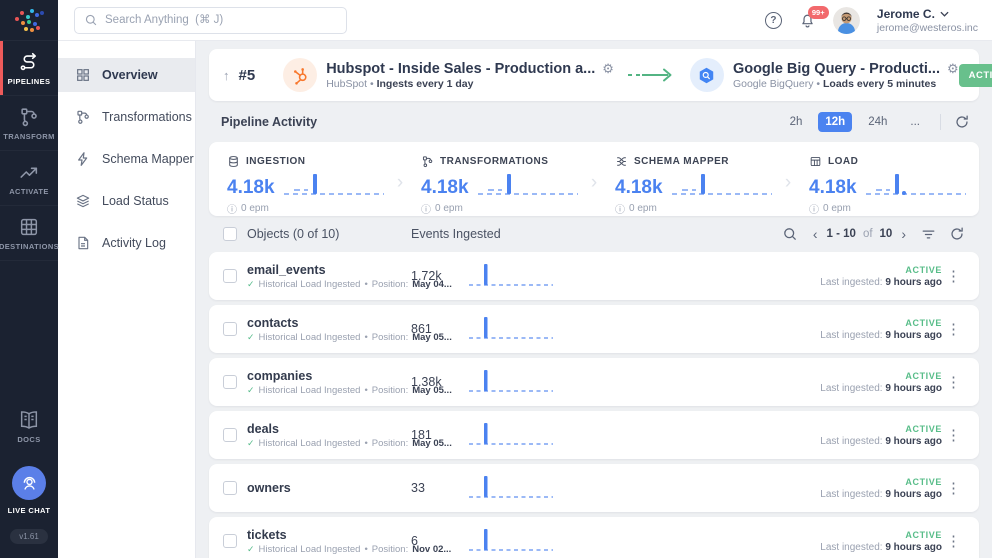  I want to click on activity-refresh-icon, so click(962, 122).